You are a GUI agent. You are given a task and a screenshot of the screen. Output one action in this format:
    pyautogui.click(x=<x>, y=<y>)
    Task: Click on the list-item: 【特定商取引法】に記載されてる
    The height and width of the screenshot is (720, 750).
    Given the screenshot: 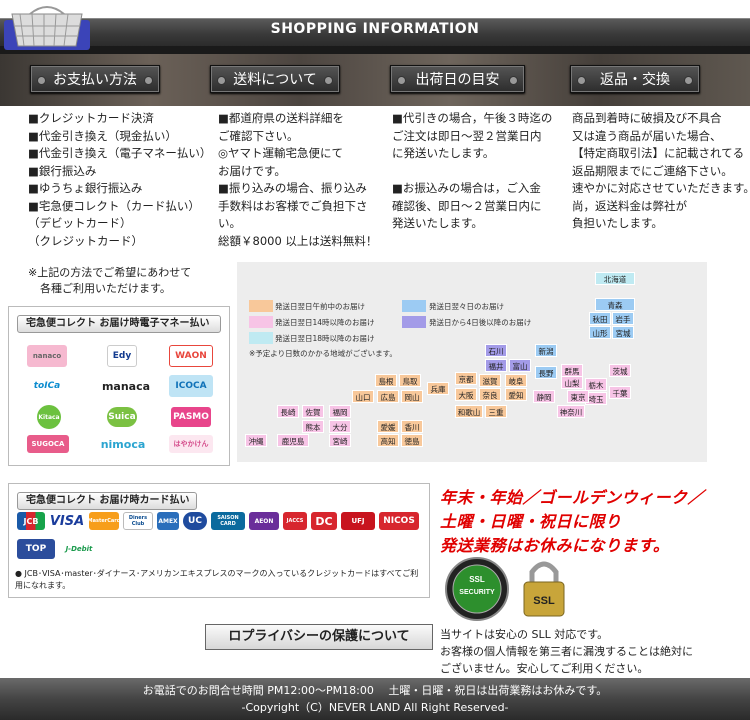 What is the action you would take?
    pyautogui.click(x=658, y=153)
    